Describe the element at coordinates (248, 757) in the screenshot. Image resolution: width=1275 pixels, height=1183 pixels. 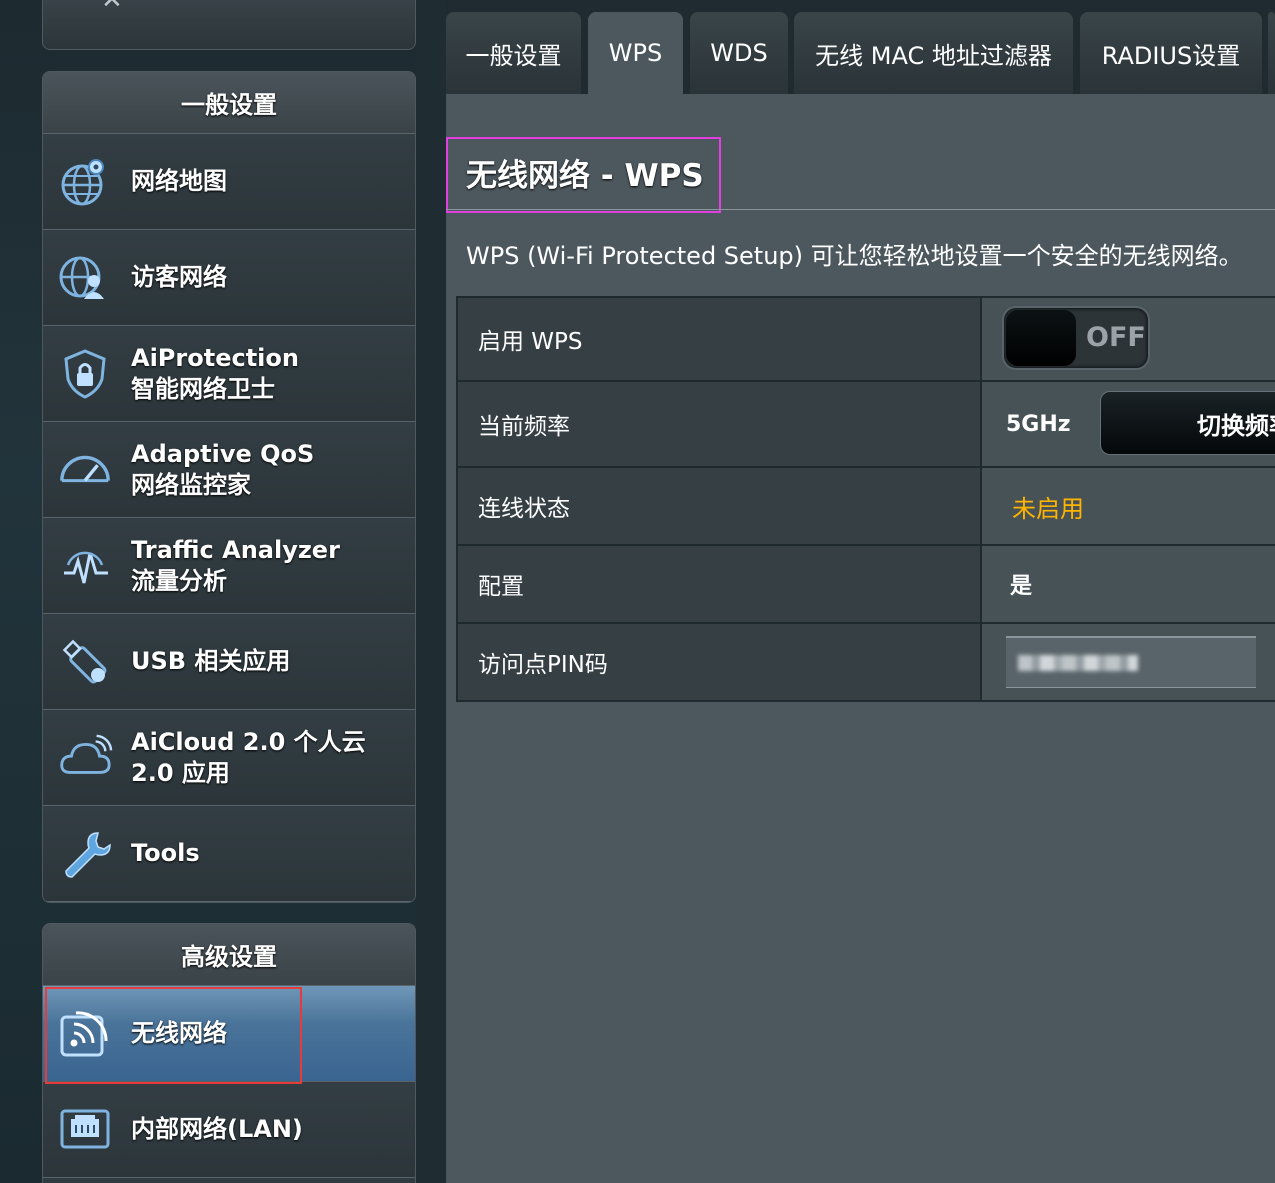
I see `sidebar-item-label: AiCloud 2.0 个人云 2.0 应用` at that location.